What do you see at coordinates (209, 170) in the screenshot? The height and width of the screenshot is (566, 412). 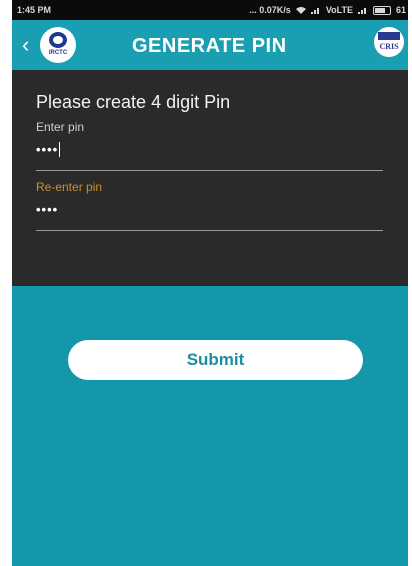 I see `enter-pin-underline` at bounding box center [209, 170].